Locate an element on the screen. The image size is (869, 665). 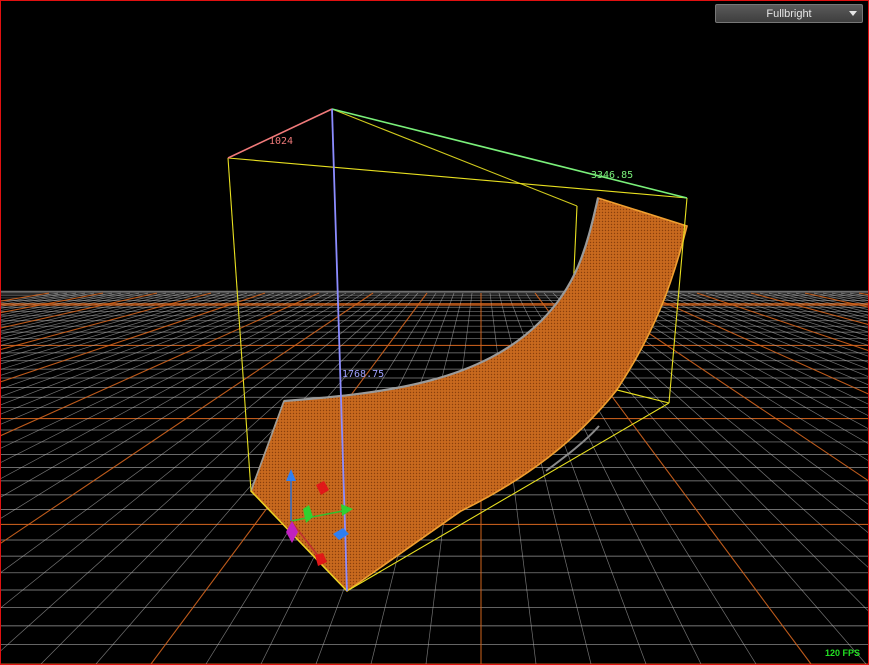
chevron-down-icon is located at coordinates (853, 13).